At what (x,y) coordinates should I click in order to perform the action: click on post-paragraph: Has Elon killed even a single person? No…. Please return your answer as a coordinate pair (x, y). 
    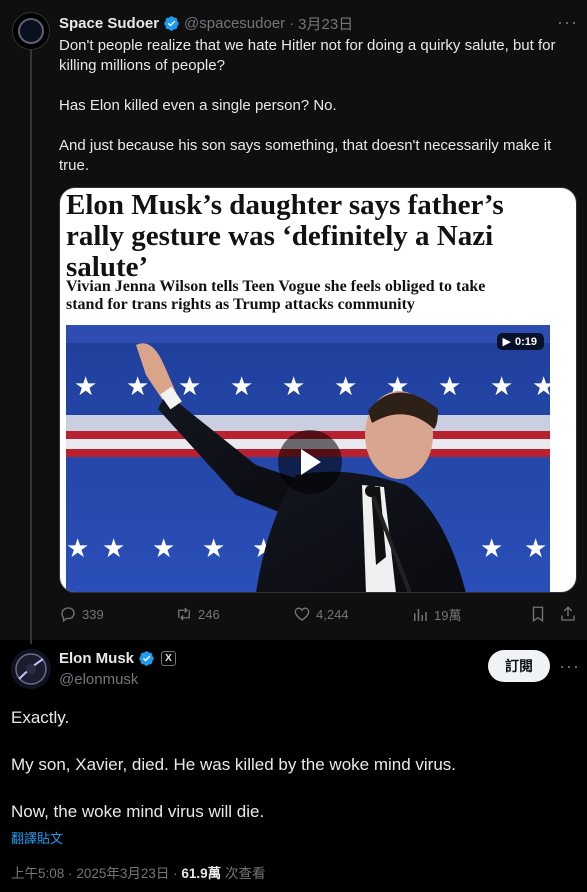
    Looking at the image, I should click on (198, 105).